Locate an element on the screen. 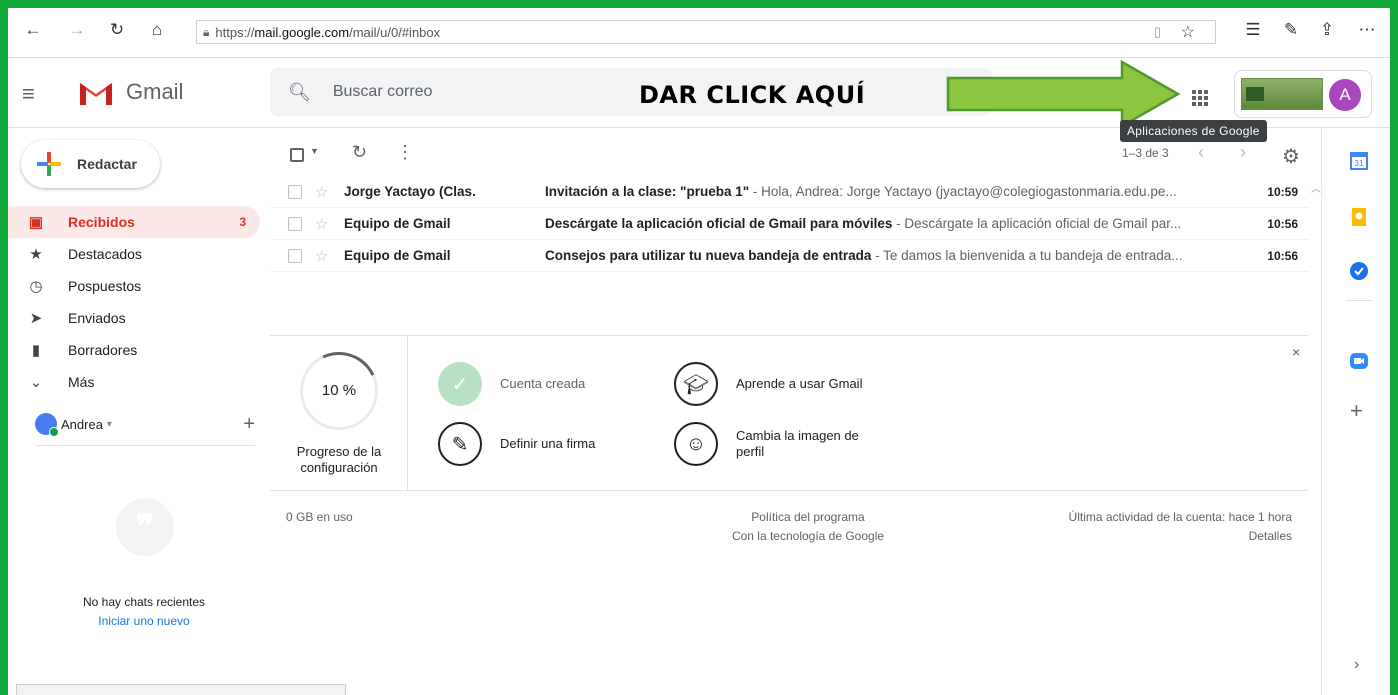 Image resolution: width=1398 pixels, height=695 pixels. sidebar-item-snoozed: ◷ Pospuestos is located at coordinates (134, 286).